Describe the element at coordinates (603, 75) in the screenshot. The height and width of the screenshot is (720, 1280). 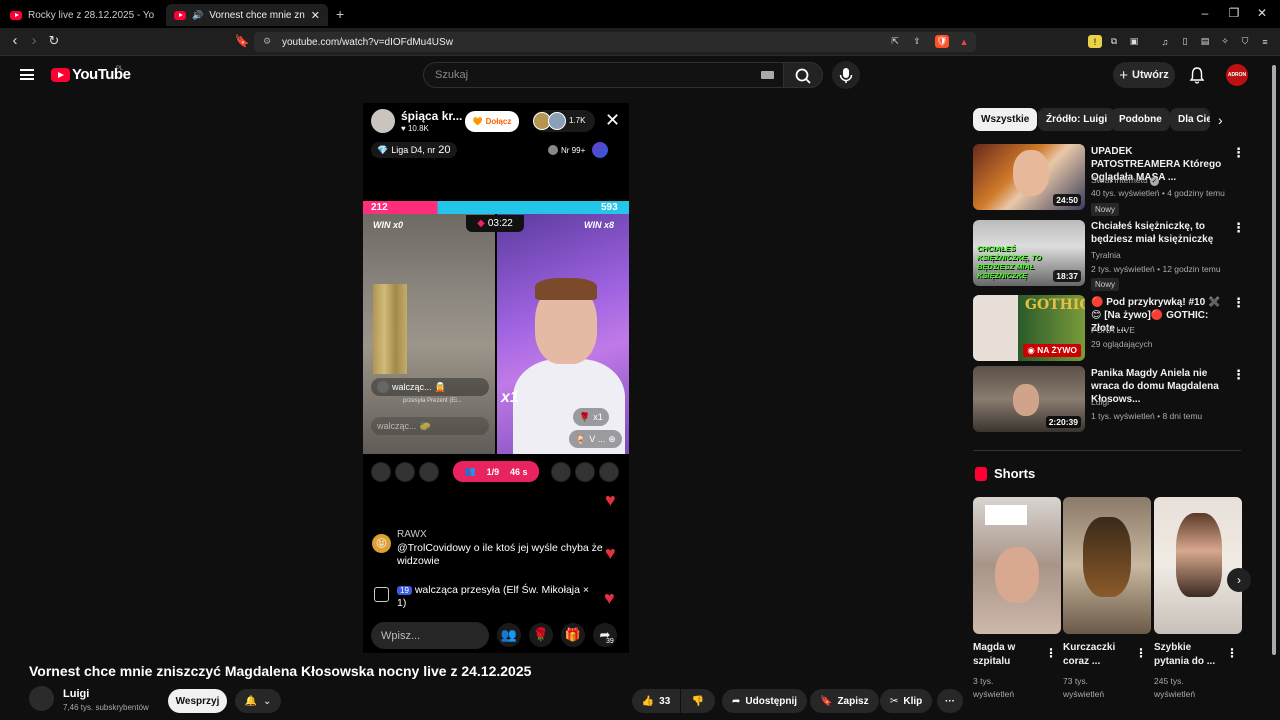
I see `search-input: Szukaj` at that location.